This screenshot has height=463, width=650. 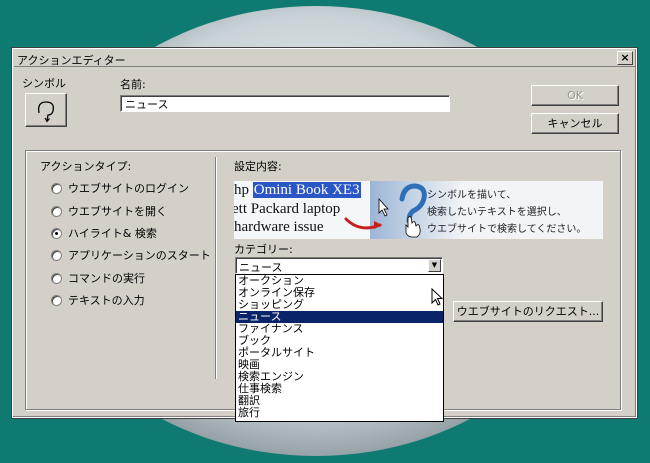 What do you see at coordinates (437, 297) in the screenshot?
I see `mouse-pointer-icon` at bounding box center [437, 297].